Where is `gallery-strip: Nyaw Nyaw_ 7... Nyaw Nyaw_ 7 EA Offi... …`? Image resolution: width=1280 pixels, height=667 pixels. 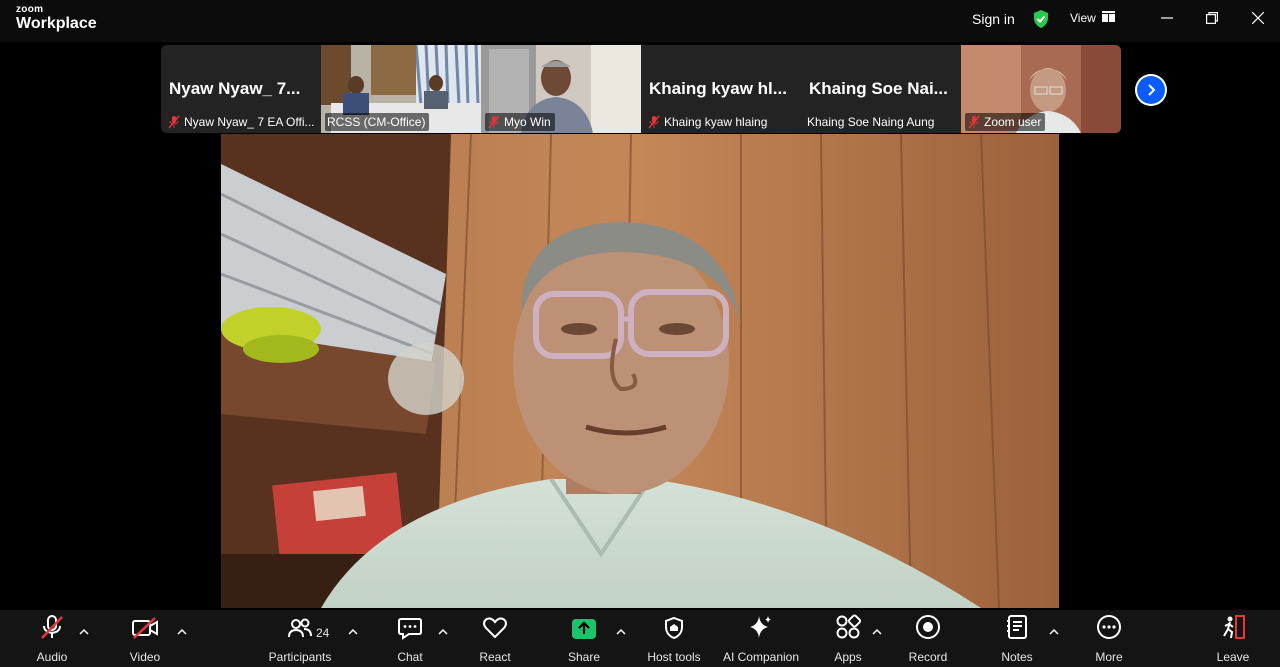 gallery-strip: Nyaw Nyaw_ 7... Nyaw Nyaw_ 7 EA Offi... … is located at coordinates (641, 89).